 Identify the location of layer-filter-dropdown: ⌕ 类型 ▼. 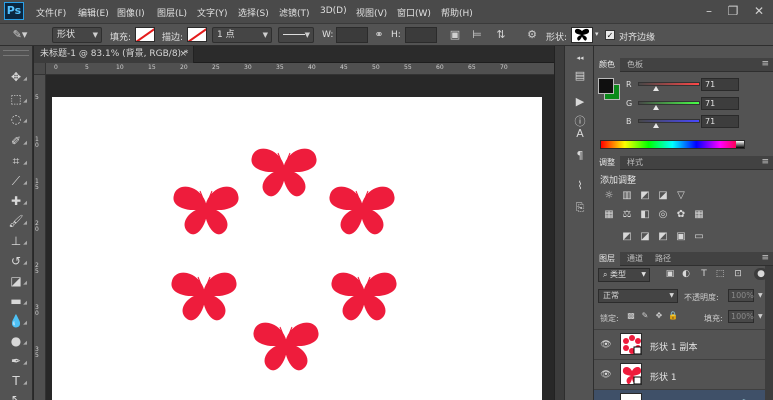
(624, 275).